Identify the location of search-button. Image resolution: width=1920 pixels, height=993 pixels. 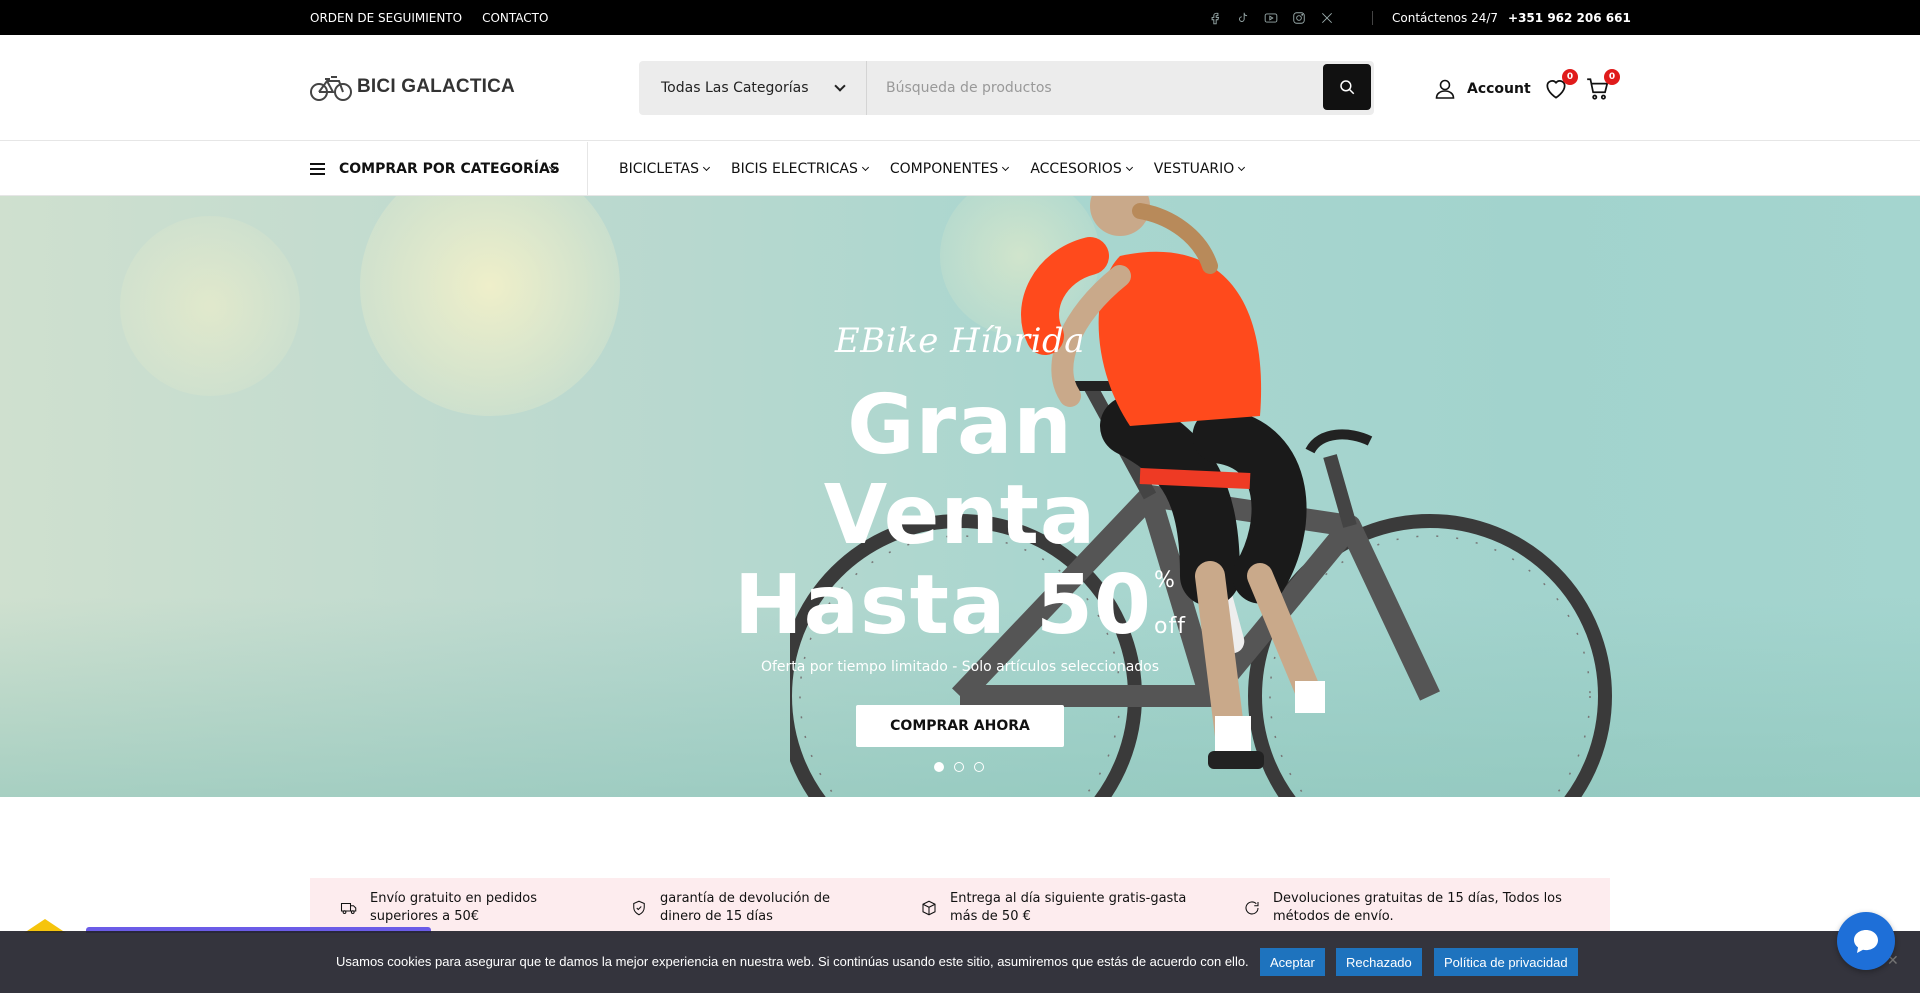
(1347, 87).